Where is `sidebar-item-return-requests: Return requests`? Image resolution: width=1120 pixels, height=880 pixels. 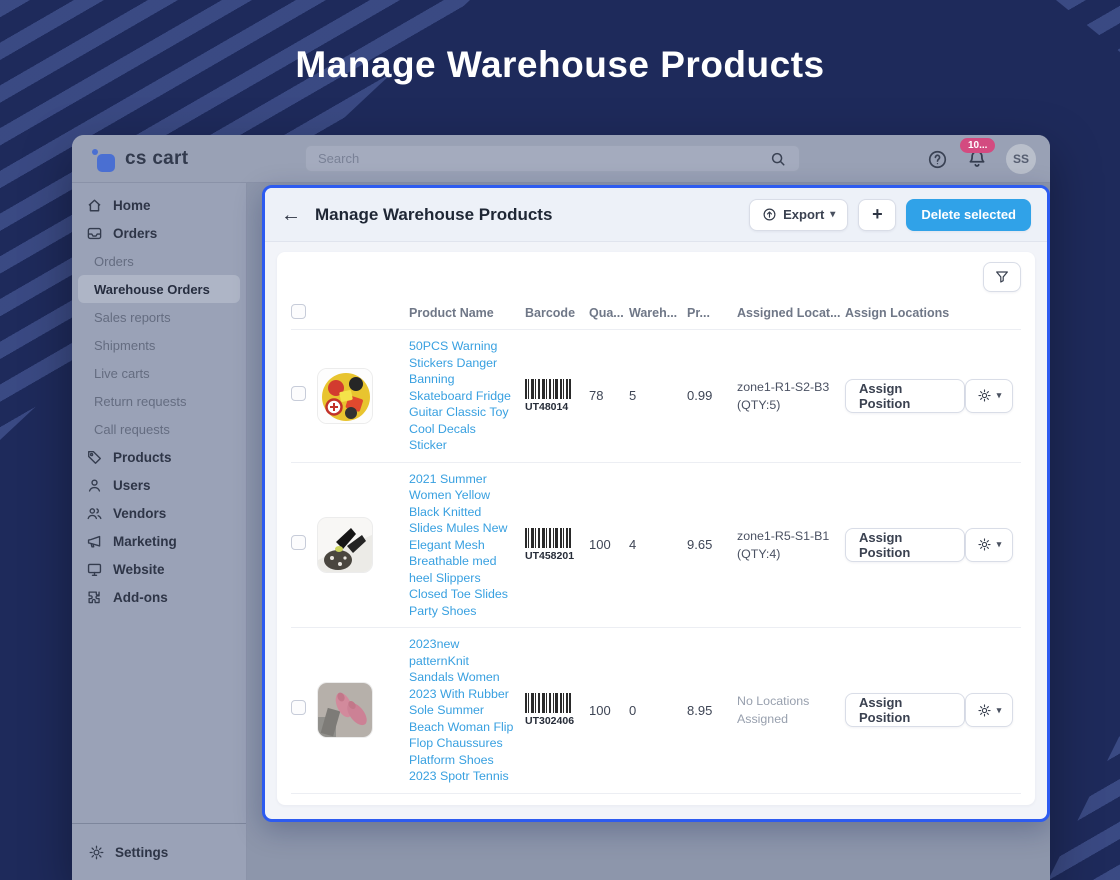 sidebar-item-return-requests: Return requests is located at coordinates (159, 401).